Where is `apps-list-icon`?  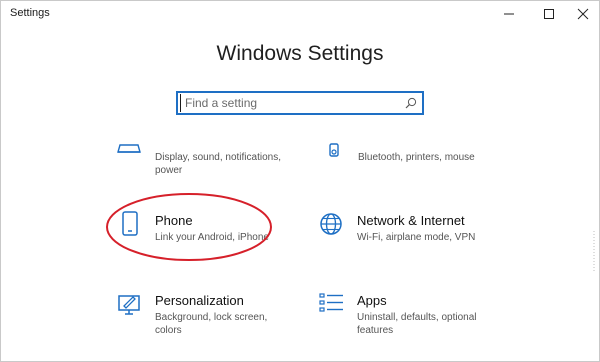 apps-list-icon is located at coordinates (331, 302).